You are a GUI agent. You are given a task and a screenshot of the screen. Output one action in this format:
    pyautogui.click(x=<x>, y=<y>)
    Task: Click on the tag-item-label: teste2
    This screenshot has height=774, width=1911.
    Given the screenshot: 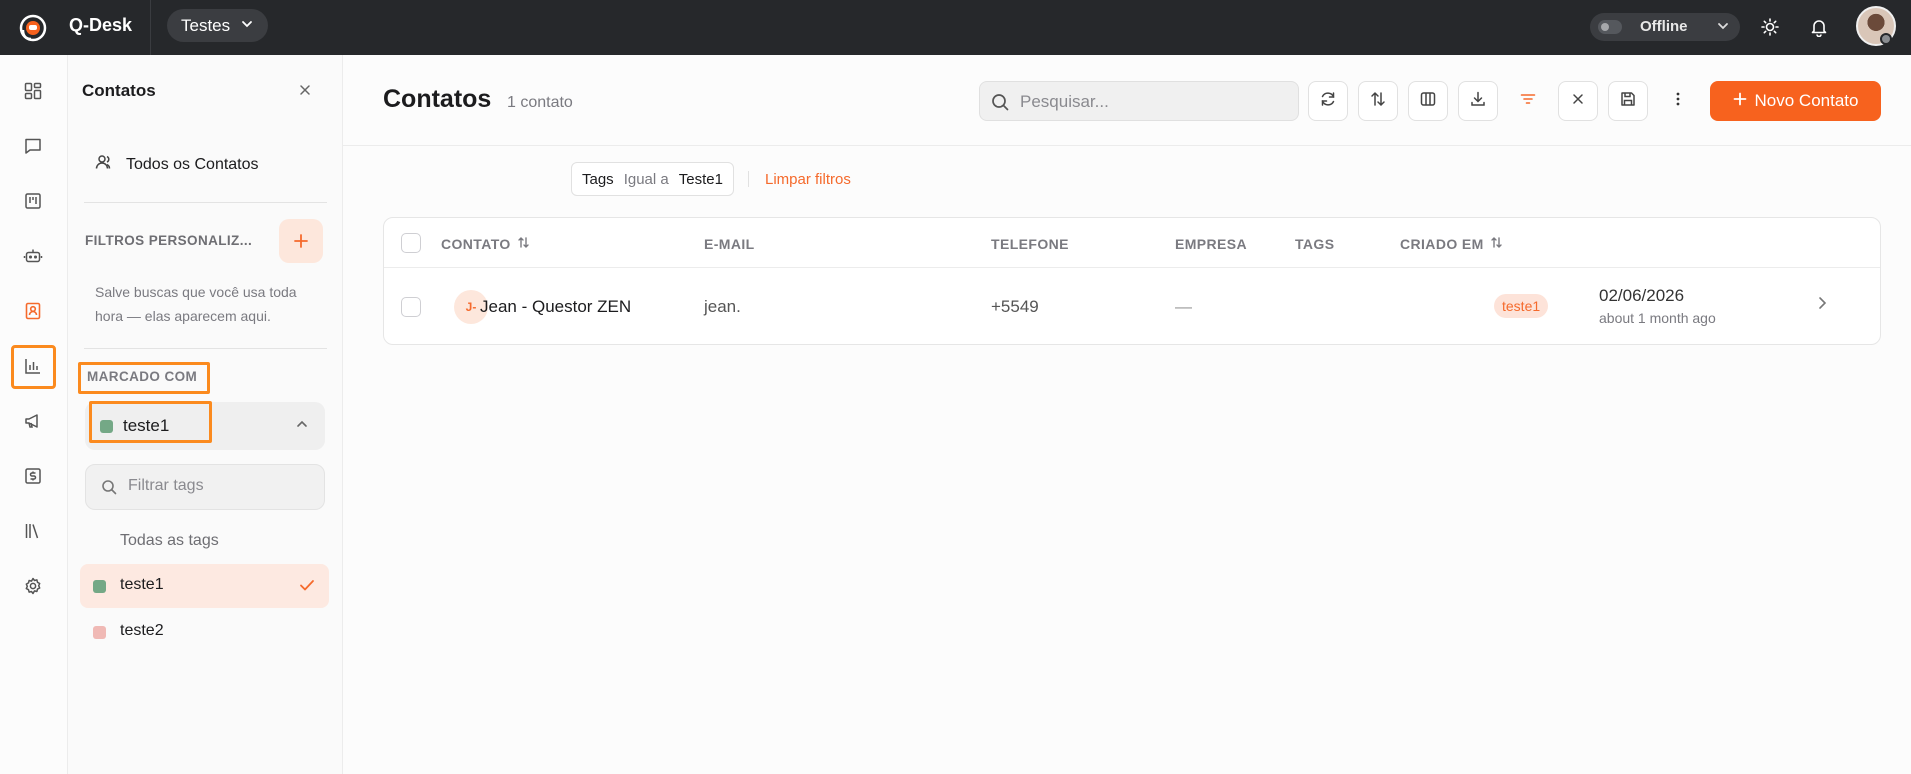 What is the action you would take?
    pyautogui.click(x=142, y=630)
    